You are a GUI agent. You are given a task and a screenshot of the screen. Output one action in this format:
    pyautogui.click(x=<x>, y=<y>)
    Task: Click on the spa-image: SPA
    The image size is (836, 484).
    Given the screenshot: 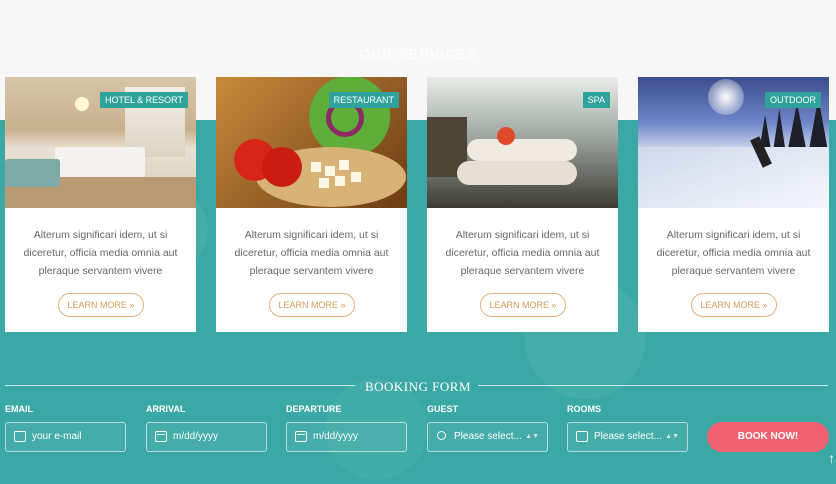 What is the action you would take?
    pyautogui.click(x=522, y=142)
    